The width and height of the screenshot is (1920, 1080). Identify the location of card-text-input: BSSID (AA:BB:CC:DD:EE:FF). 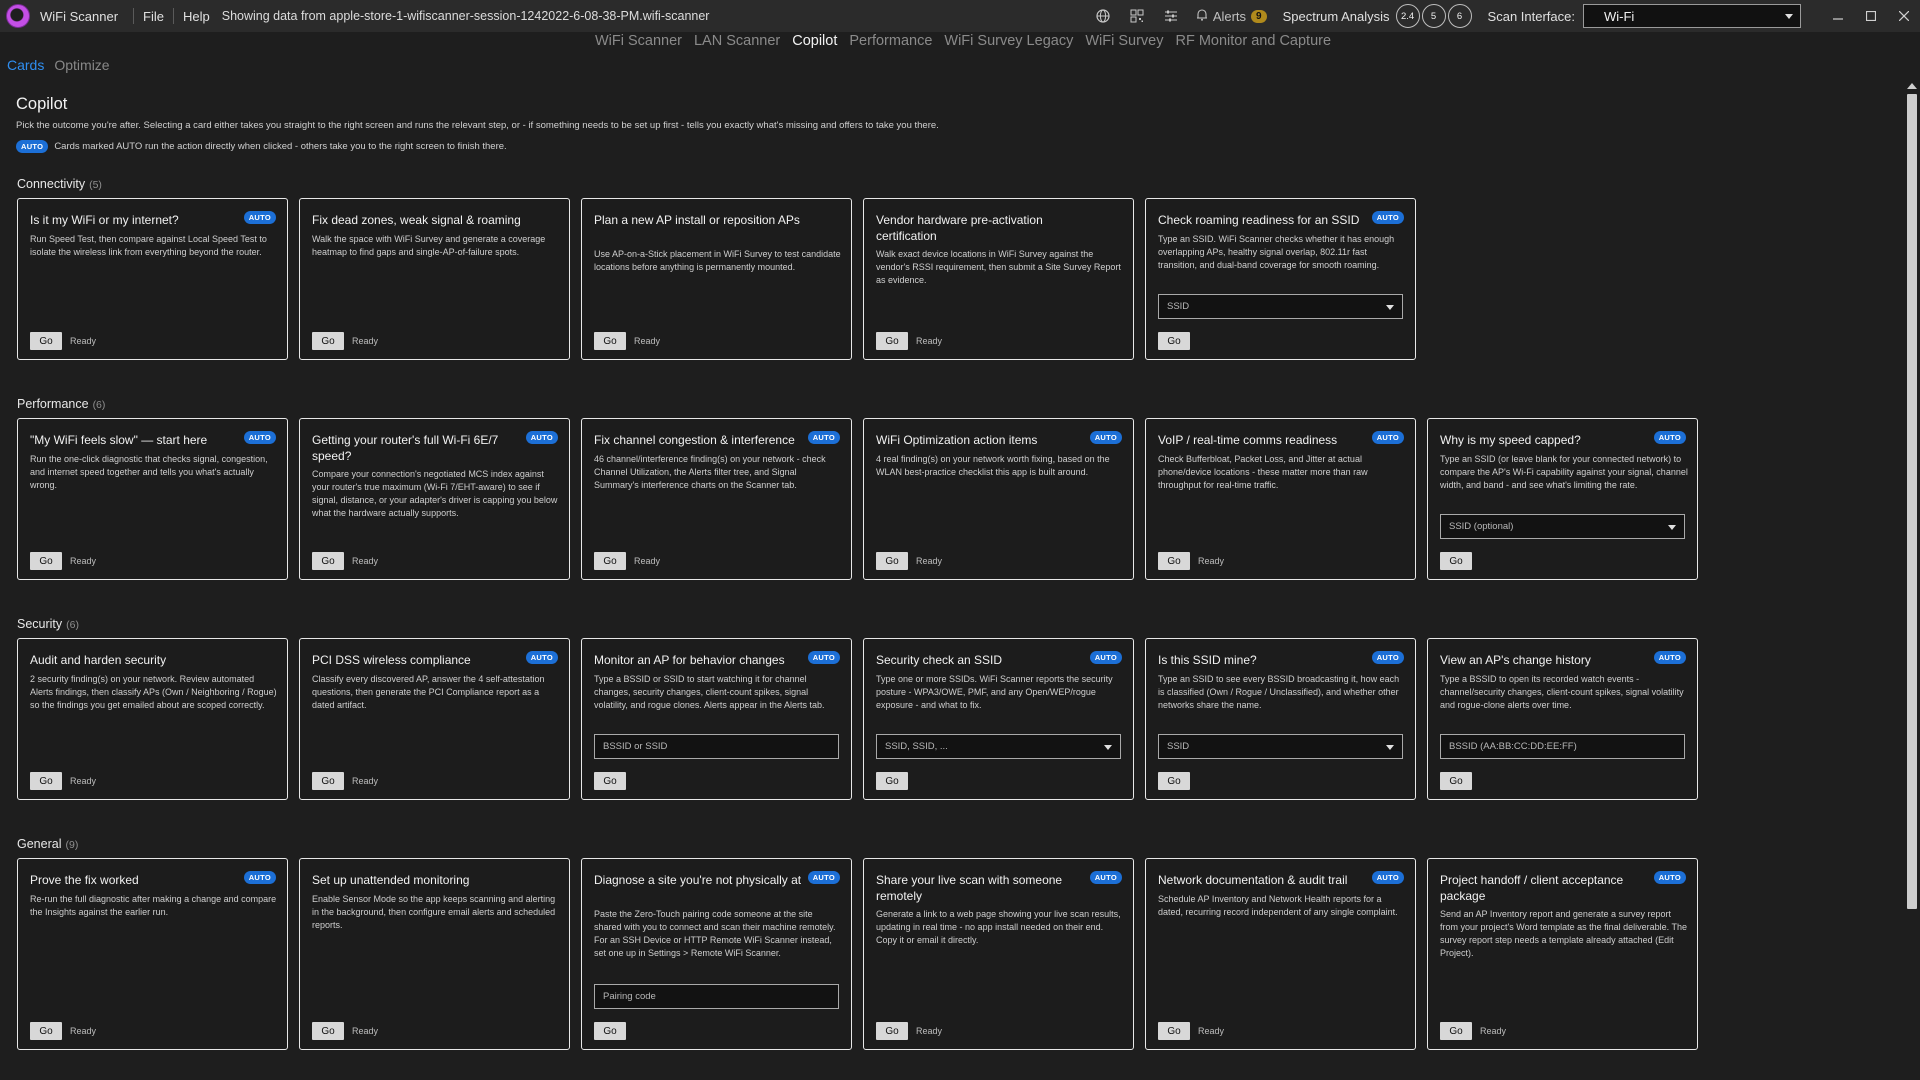
(1562, 746).